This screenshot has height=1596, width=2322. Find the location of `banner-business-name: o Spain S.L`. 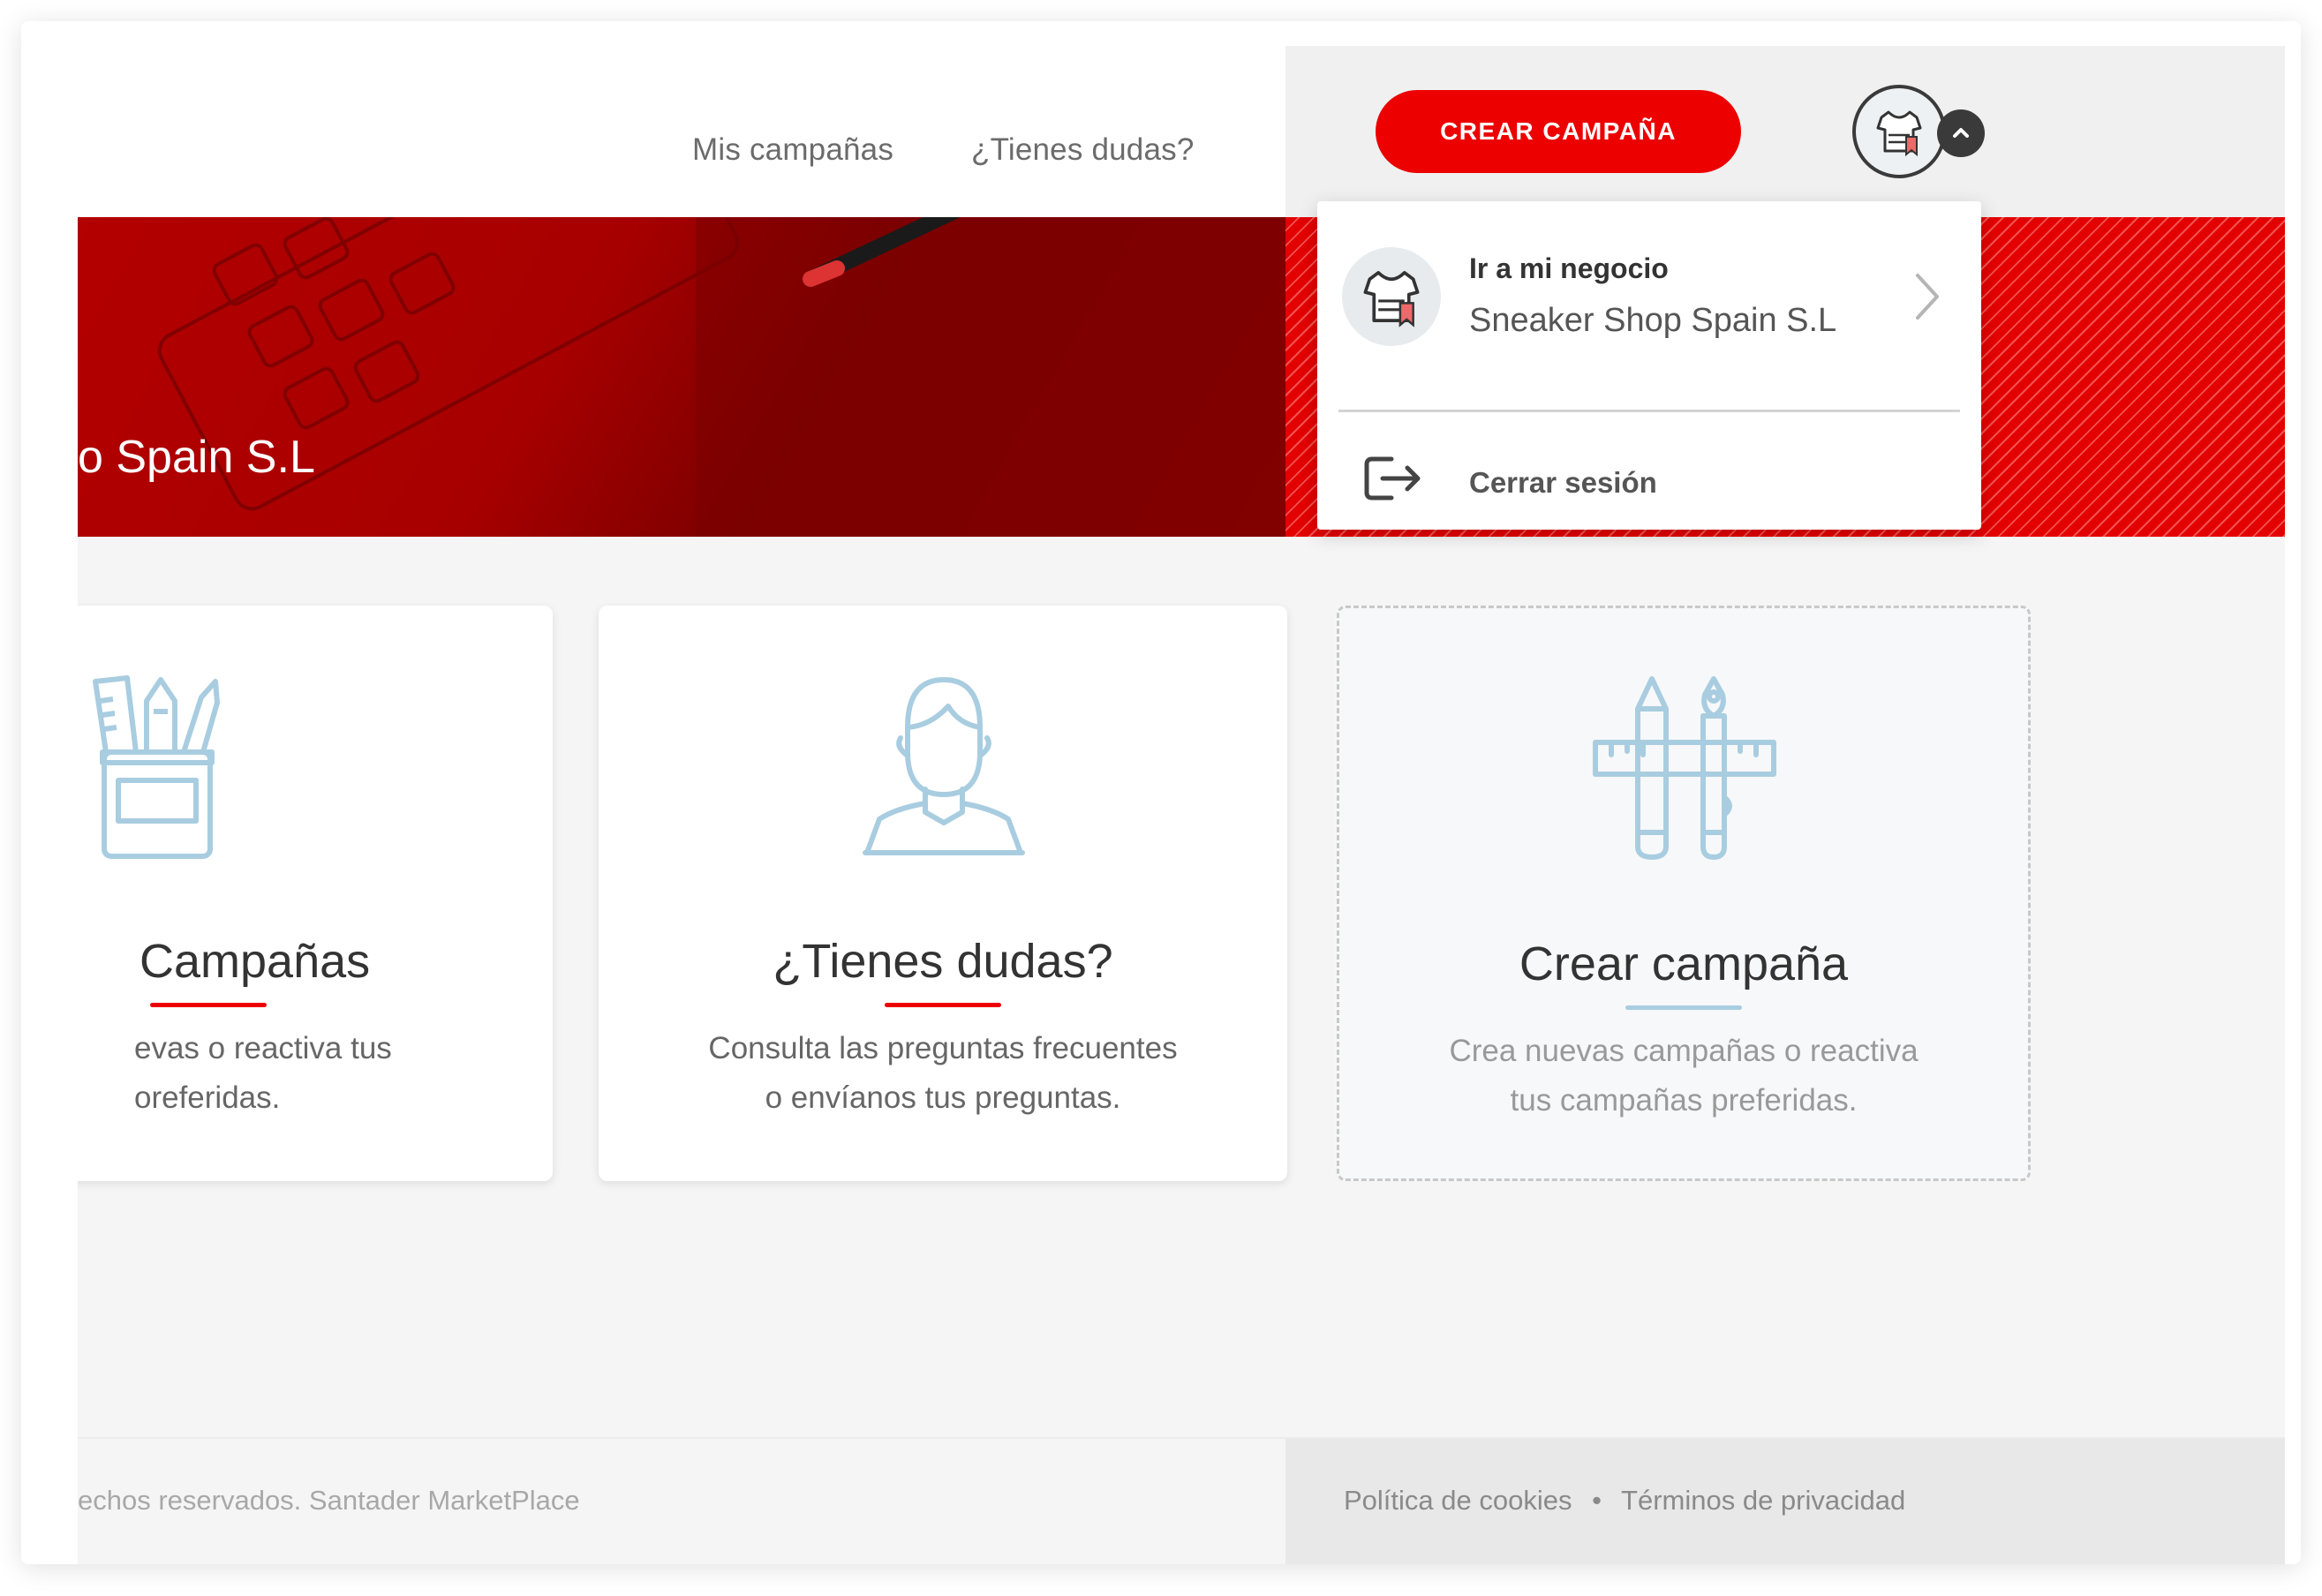

banner-business-name: o Spain S.L is located at coordinates (196, 457).